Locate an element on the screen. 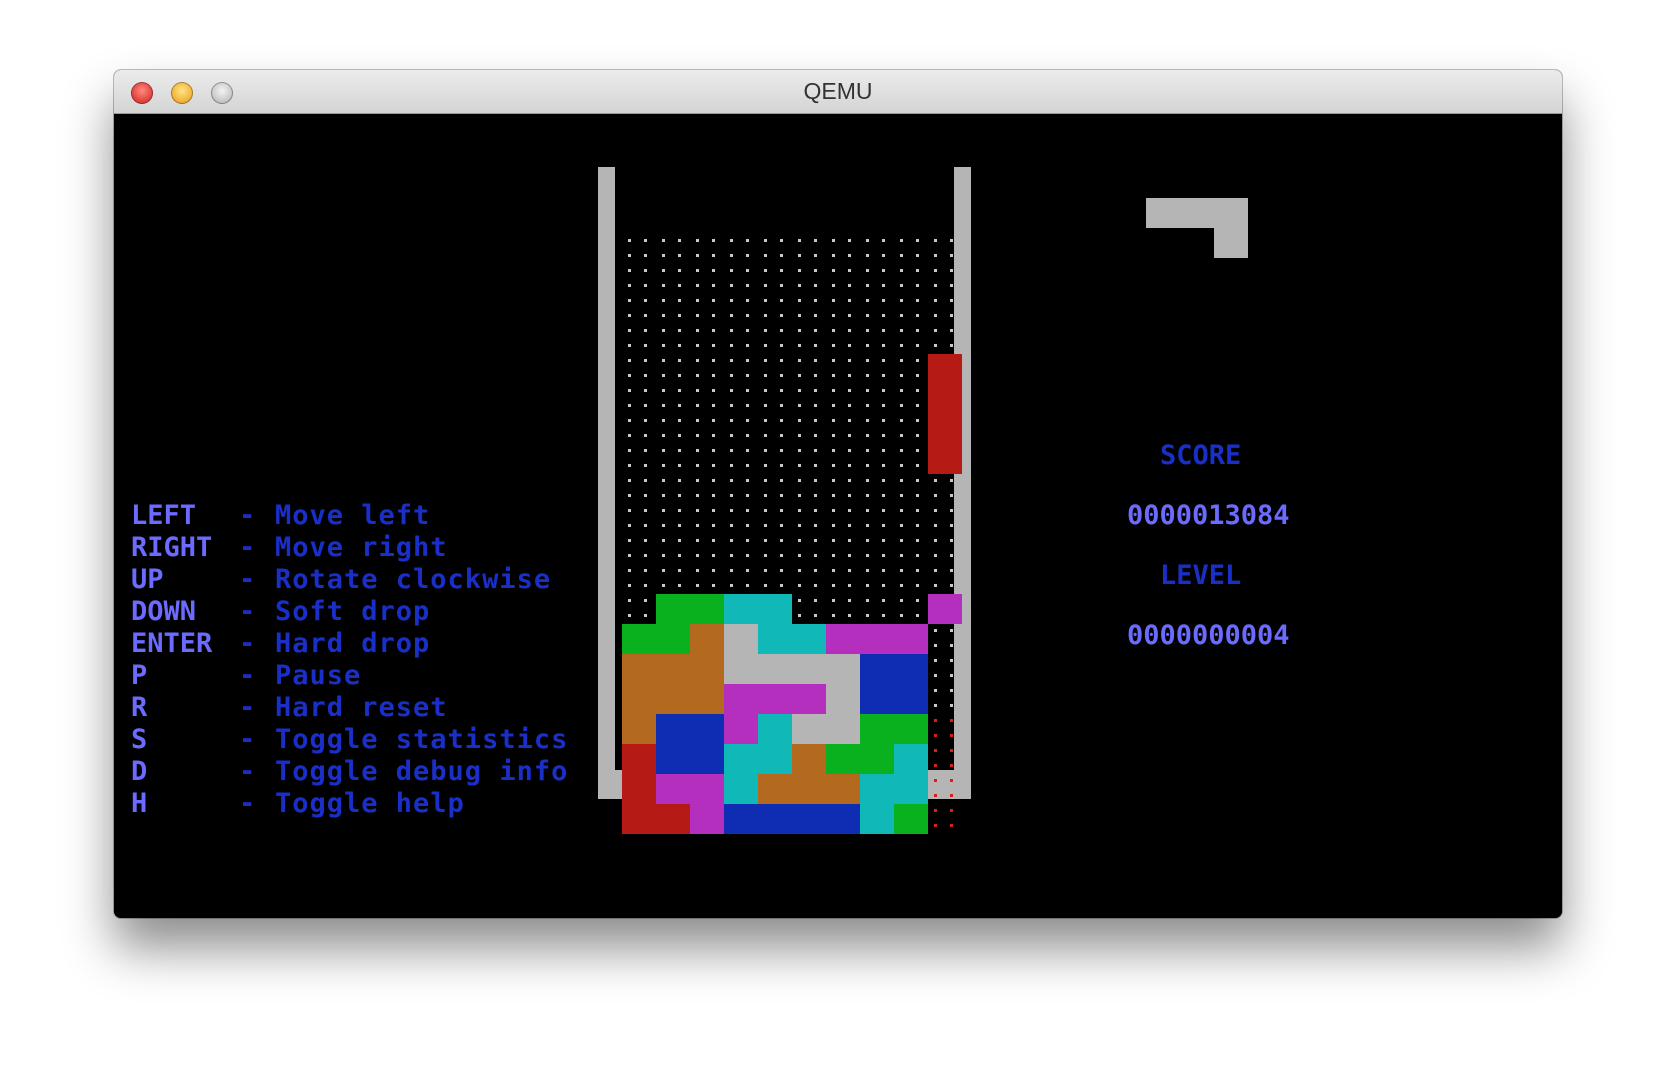 The width and height of the screenshot is (1668, 1072). well-left-wall is located at coordinates (606, 483).